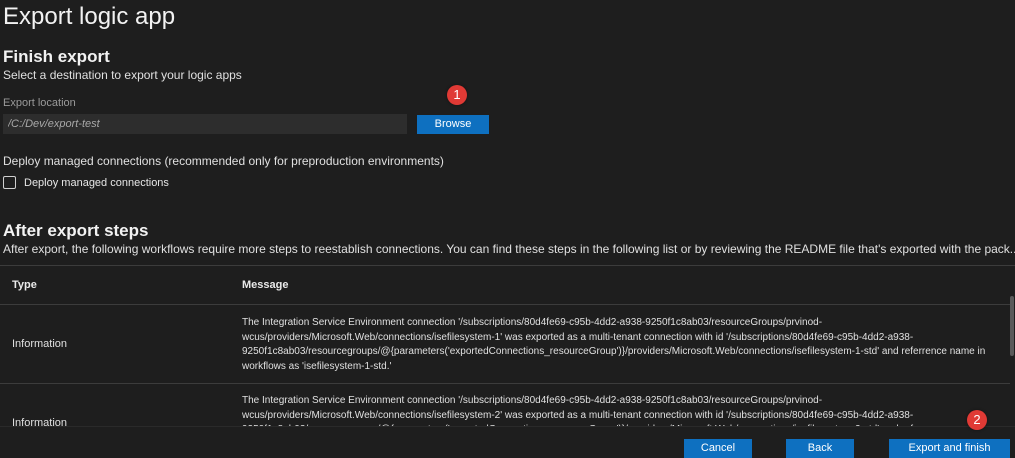  I want to click on back-button: Back, so click(820, 448).